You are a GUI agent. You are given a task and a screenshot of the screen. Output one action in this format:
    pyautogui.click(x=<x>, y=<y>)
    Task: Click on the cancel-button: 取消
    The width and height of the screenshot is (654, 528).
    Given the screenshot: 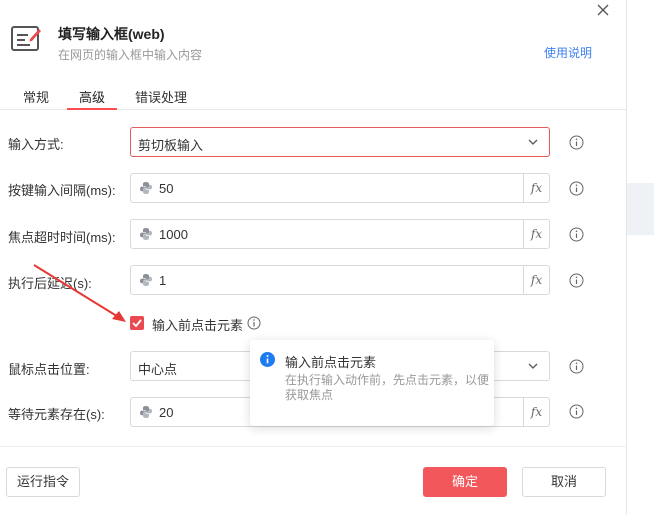 What is the action you would take?
    pyautogui.click(x=564, y=482)
    